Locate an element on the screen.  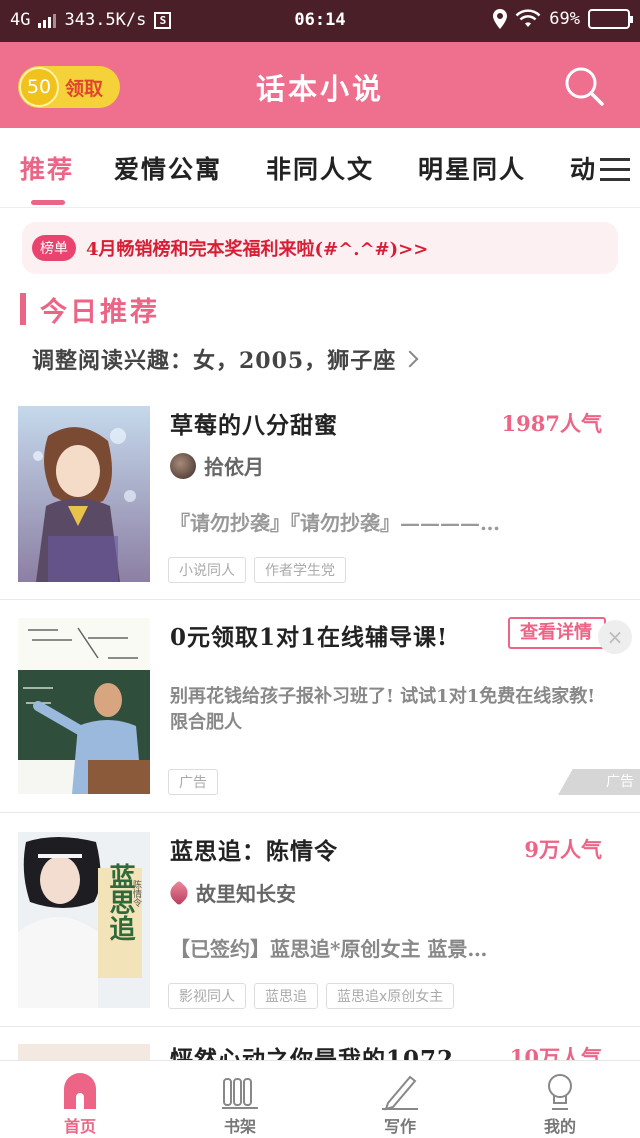
popularity-count: 9万人气 is located at coordinates (563, 849).